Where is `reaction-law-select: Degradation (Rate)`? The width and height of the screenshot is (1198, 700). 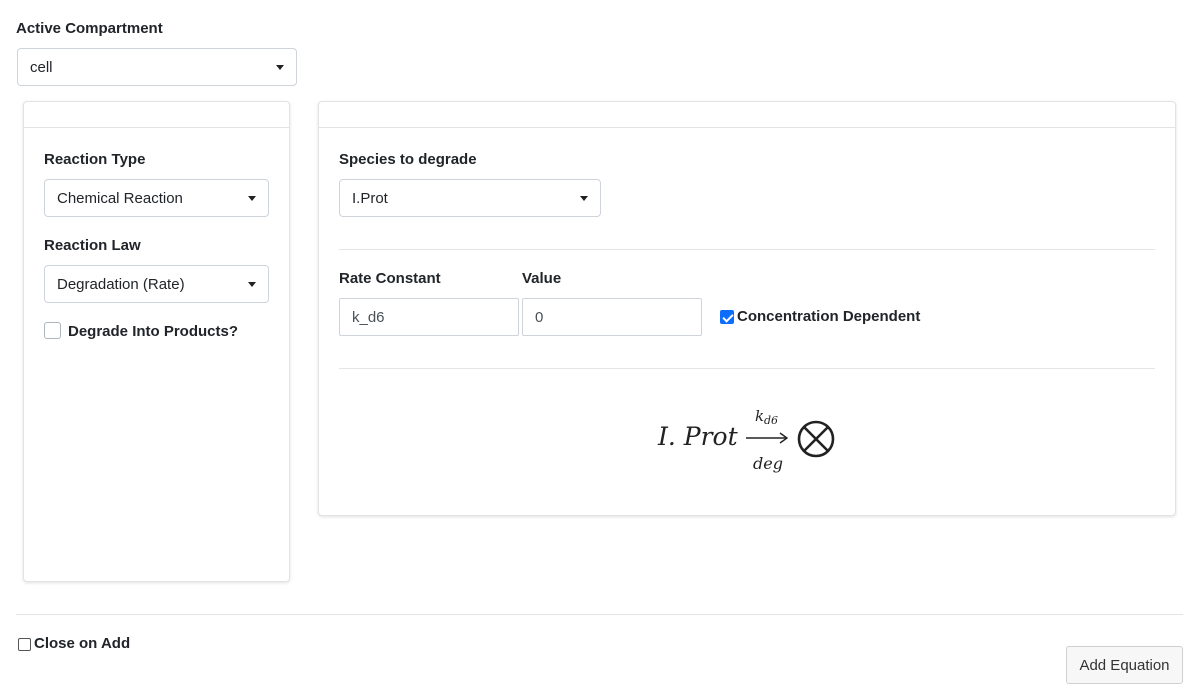
reaction-law-select: Degradation (Rate) is located at coordinates (156, 284).